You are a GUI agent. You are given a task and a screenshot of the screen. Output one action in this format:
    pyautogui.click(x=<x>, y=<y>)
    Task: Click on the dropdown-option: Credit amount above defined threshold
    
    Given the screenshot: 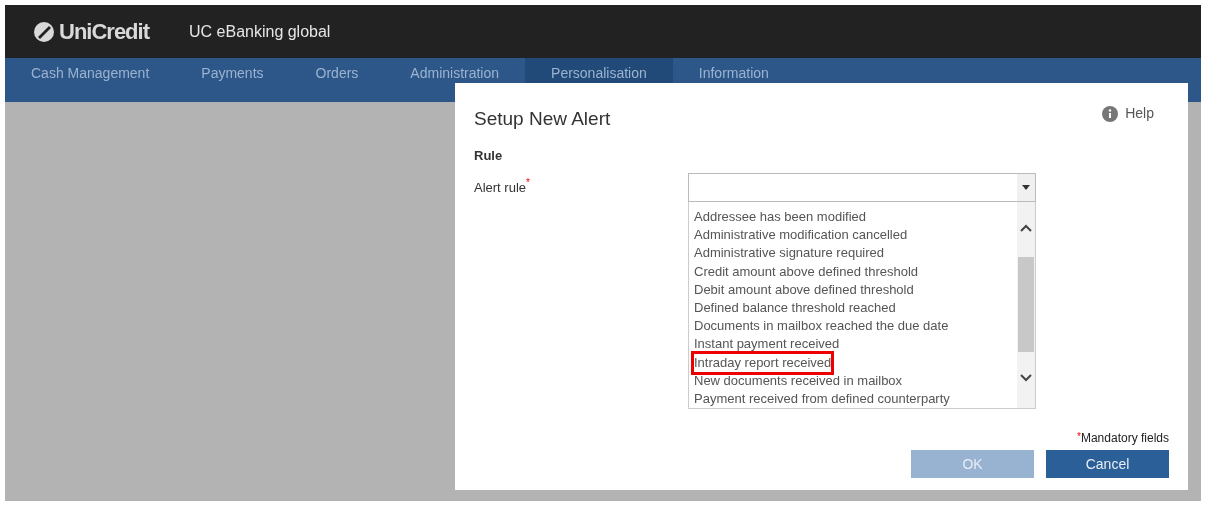 What is the action you would take?
    pyautogui.click(x=806, y=271)
    